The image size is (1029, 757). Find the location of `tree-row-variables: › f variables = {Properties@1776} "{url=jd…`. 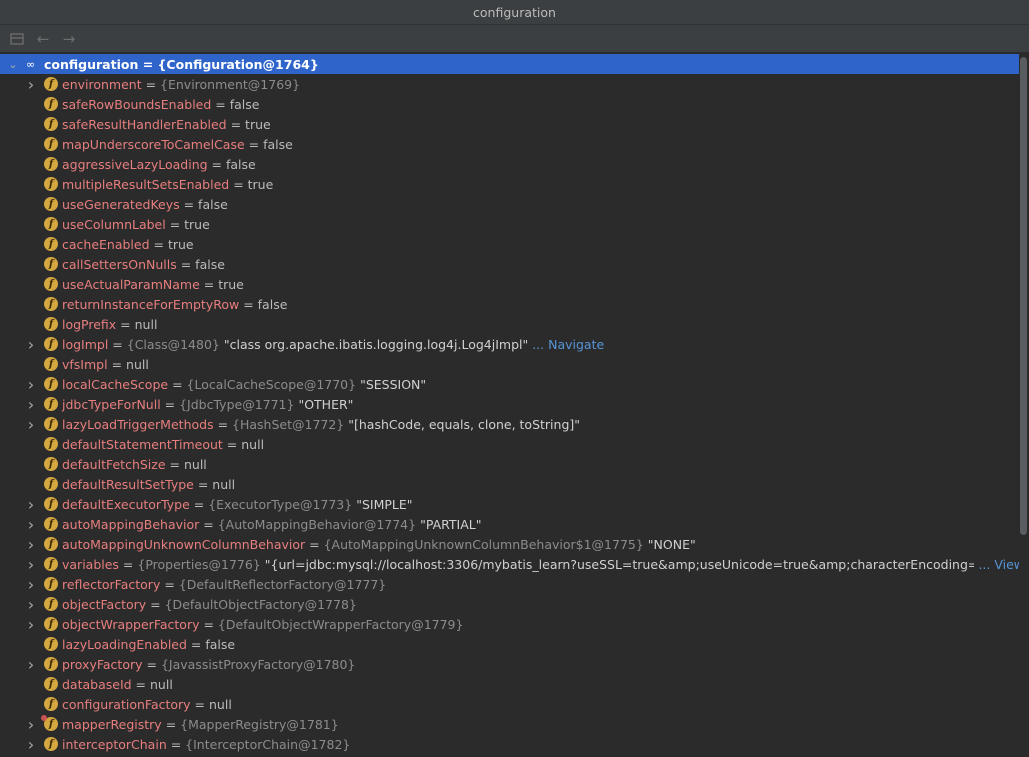

tree-row-variables: › f variables = {Properties@1776} "{url=jd… is located at coordinates (514, 564).